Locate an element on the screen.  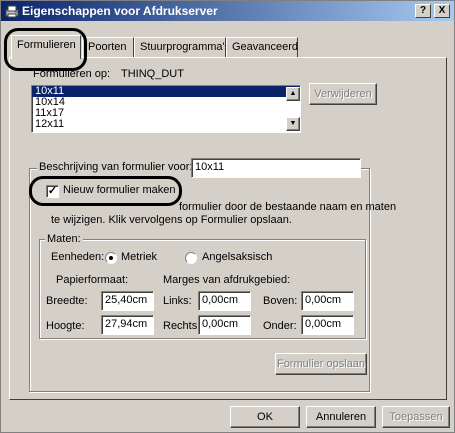
description-label: Beschrijving van formulier voor: is located at coordinates (116, 167).